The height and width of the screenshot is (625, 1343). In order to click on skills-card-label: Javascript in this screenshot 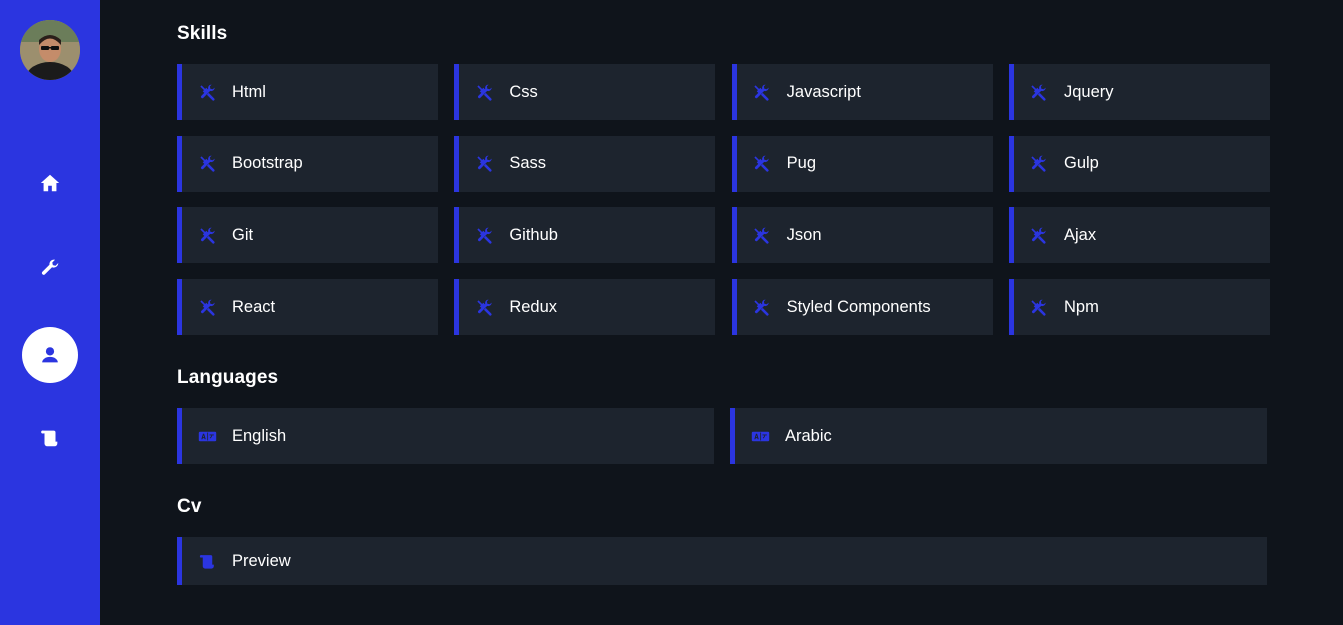, I will do `click(823, 91)`.